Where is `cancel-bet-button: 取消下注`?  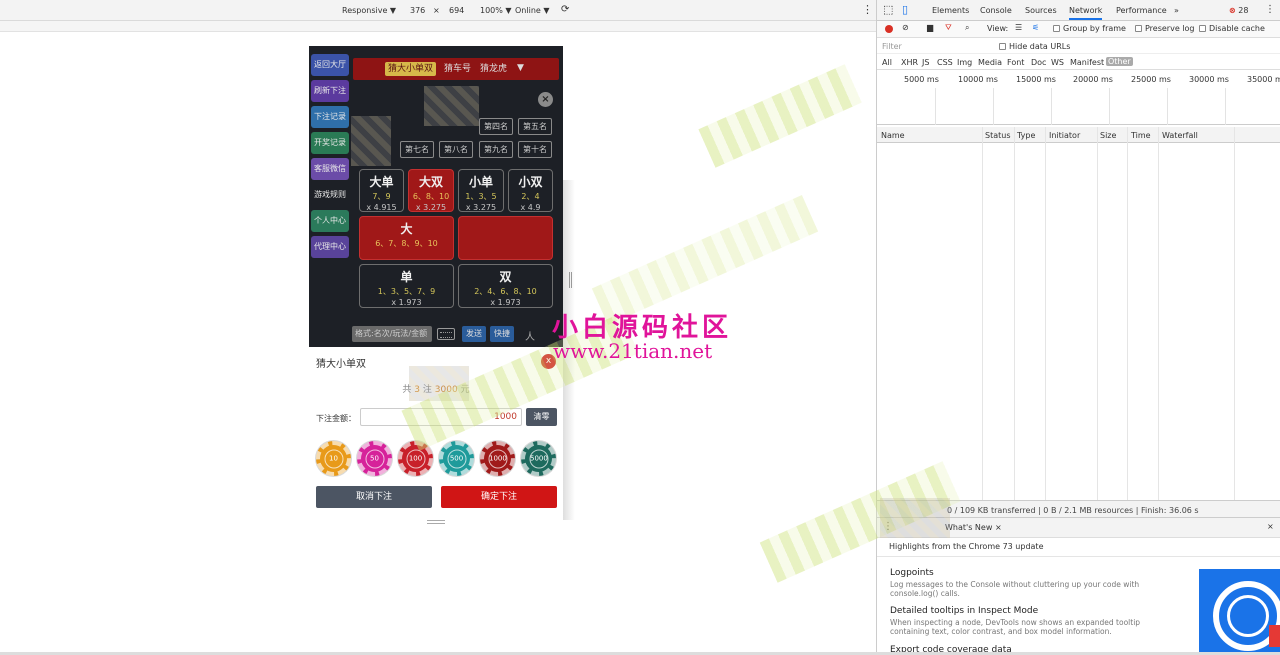 cancel-bet-button: 取消下注 is located at coordinates (374, 497).